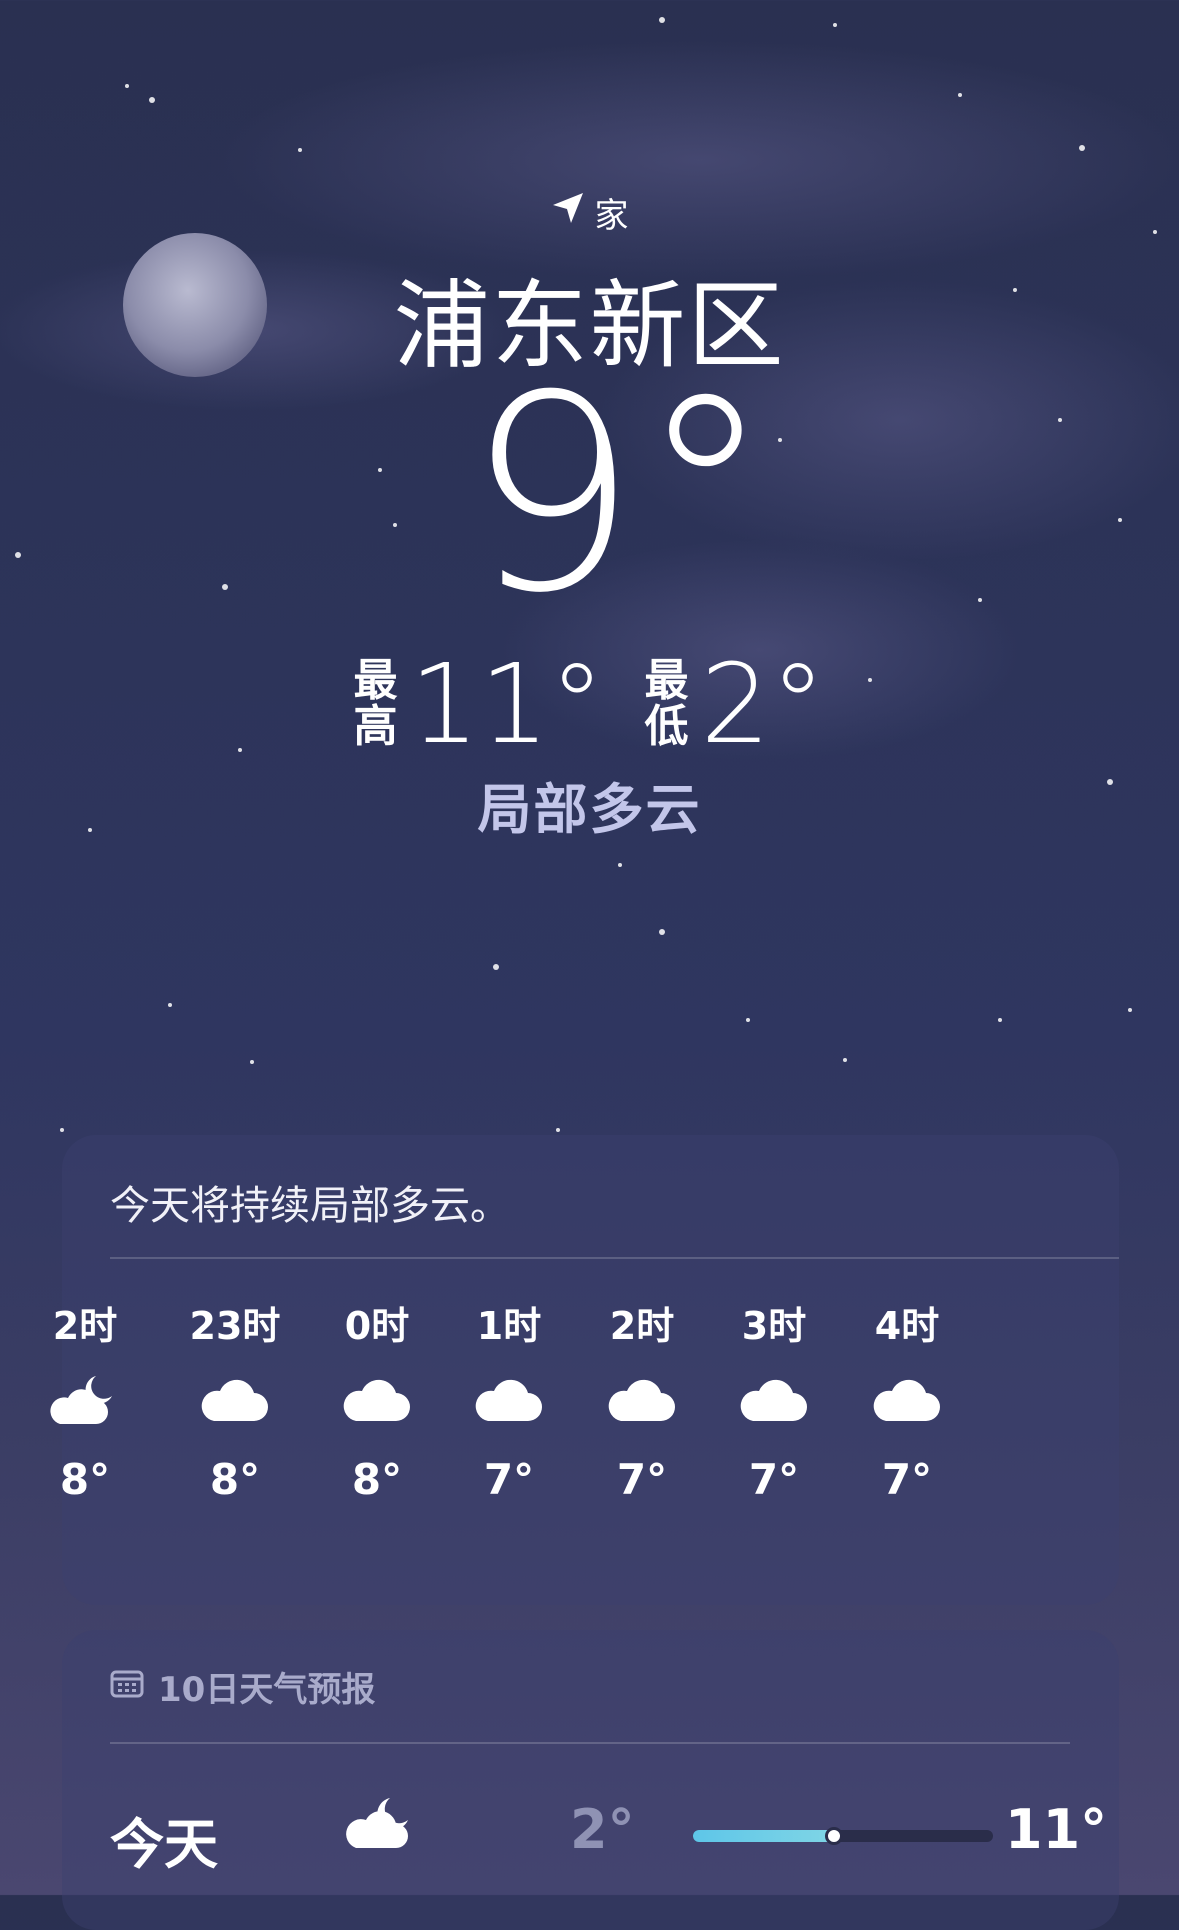  Describe the element at coordinates (509, 1326) in the screenshot. I see `hour-time: 1时` at that location.